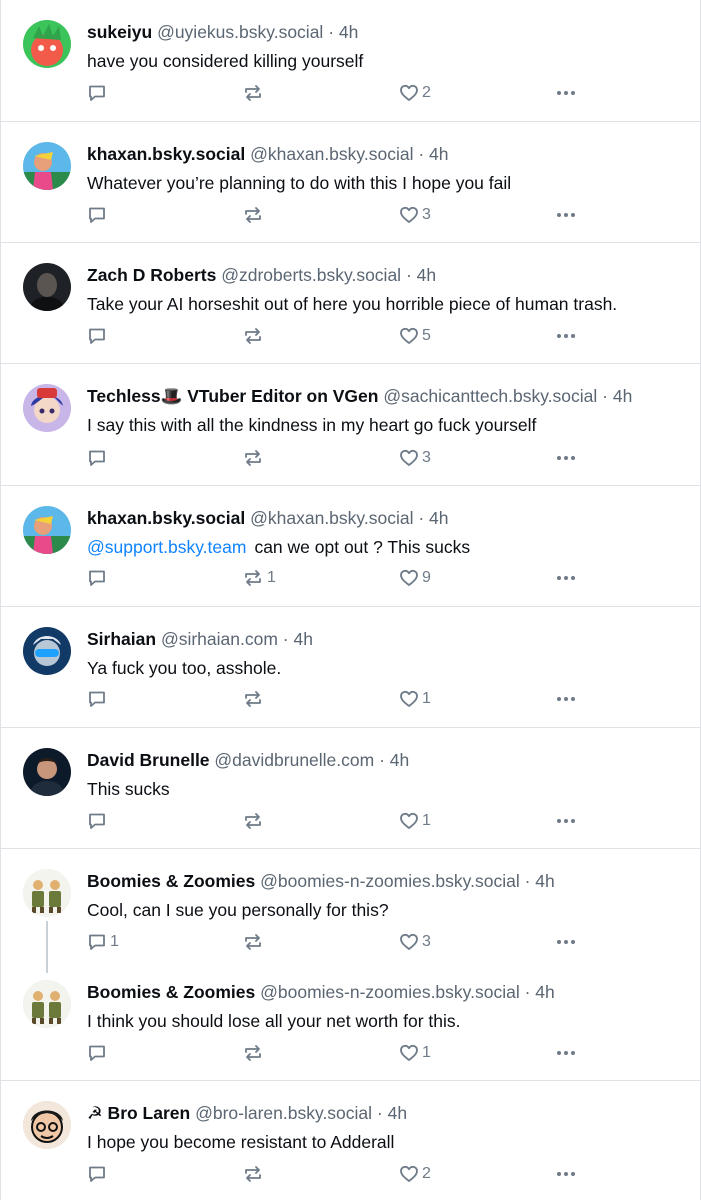 Image resolution: width=701 pixels, height=1200 pixels. Describe the element at coordinates (240, 32) in the screenshot. I see `author-handle: @uyiekus.bsky.social` at that location.